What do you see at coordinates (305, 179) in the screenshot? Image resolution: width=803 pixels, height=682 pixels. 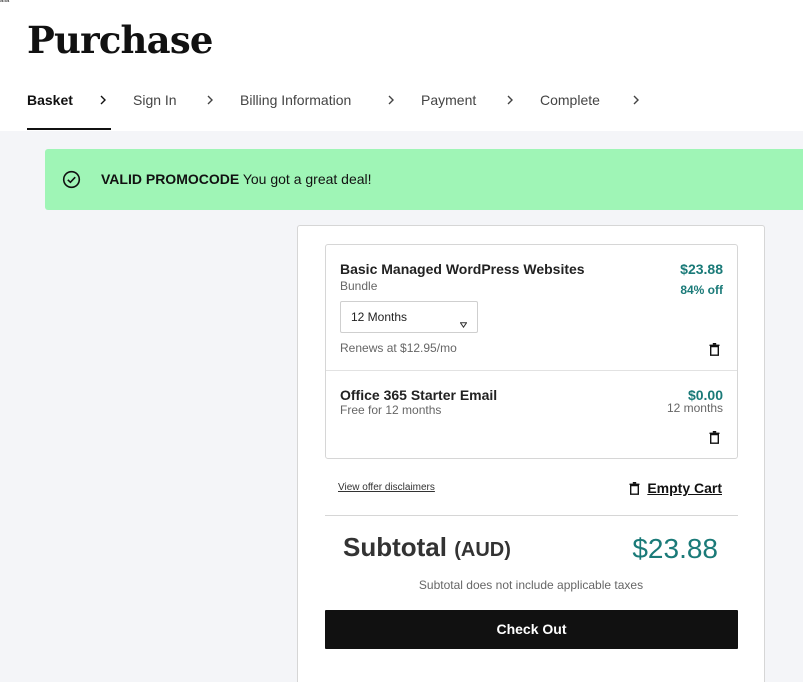 I see `promo-text: You got a great deal!` at bounding box center [305, 179].